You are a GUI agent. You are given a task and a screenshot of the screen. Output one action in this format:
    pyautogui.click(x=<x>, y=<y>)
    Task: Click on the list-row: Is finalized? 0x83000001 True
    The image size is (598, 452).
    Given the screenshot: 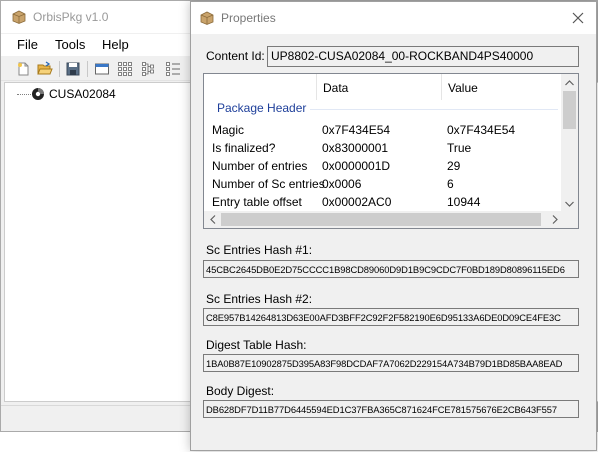 What is the action you would take?
    pyautogui.click(x=383, y=148)
    